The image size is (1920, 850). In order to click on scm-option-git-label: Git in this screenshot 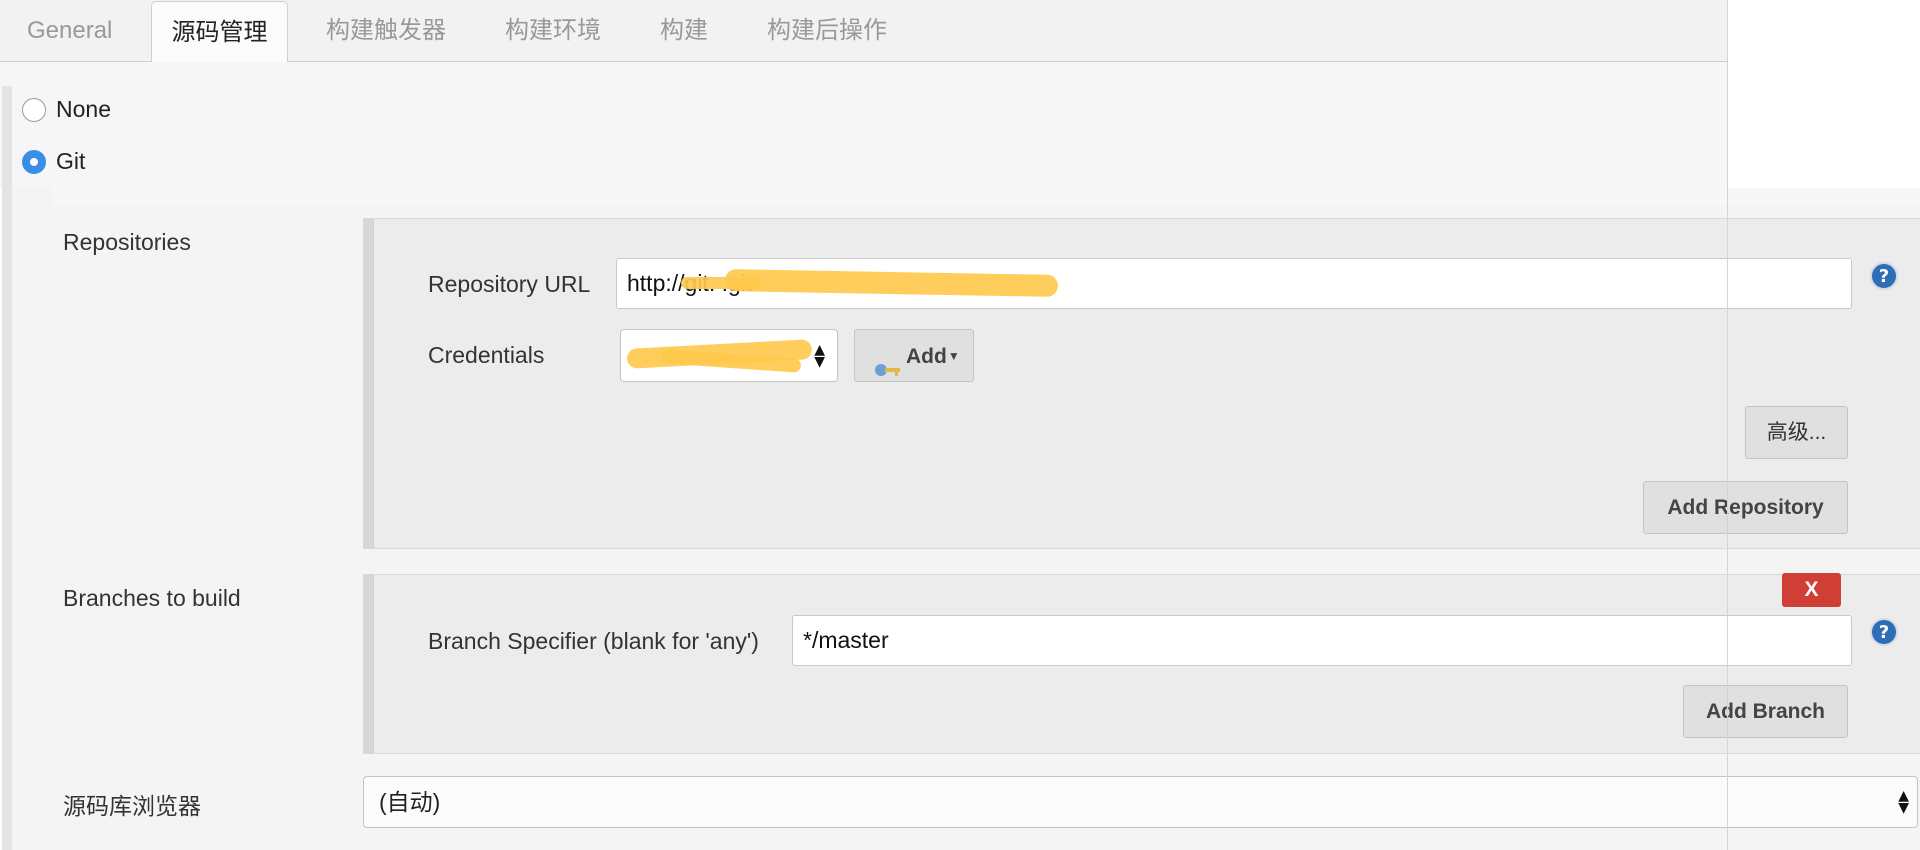, I will do `click(71, 161)`.